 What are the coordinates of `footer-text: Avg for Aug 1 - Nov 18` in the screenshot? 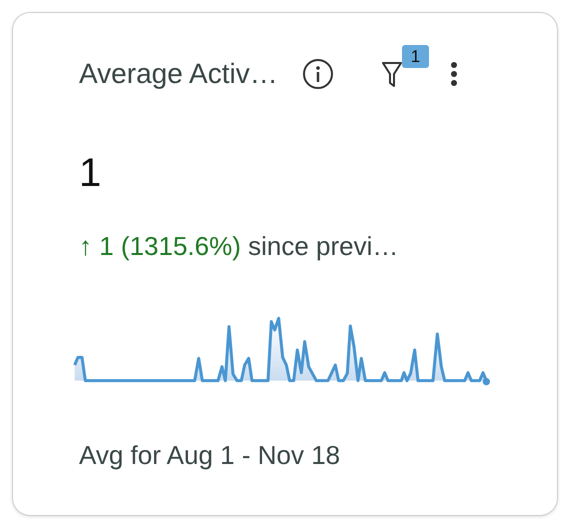 It's located at (210, 455).